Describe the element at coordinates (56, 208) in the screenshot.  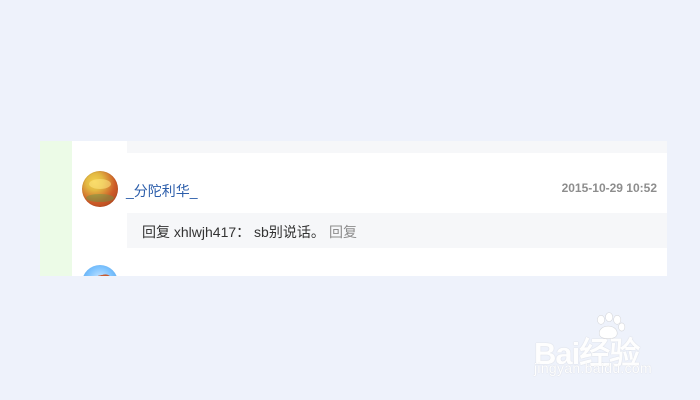
I see `left-rail` at that location.